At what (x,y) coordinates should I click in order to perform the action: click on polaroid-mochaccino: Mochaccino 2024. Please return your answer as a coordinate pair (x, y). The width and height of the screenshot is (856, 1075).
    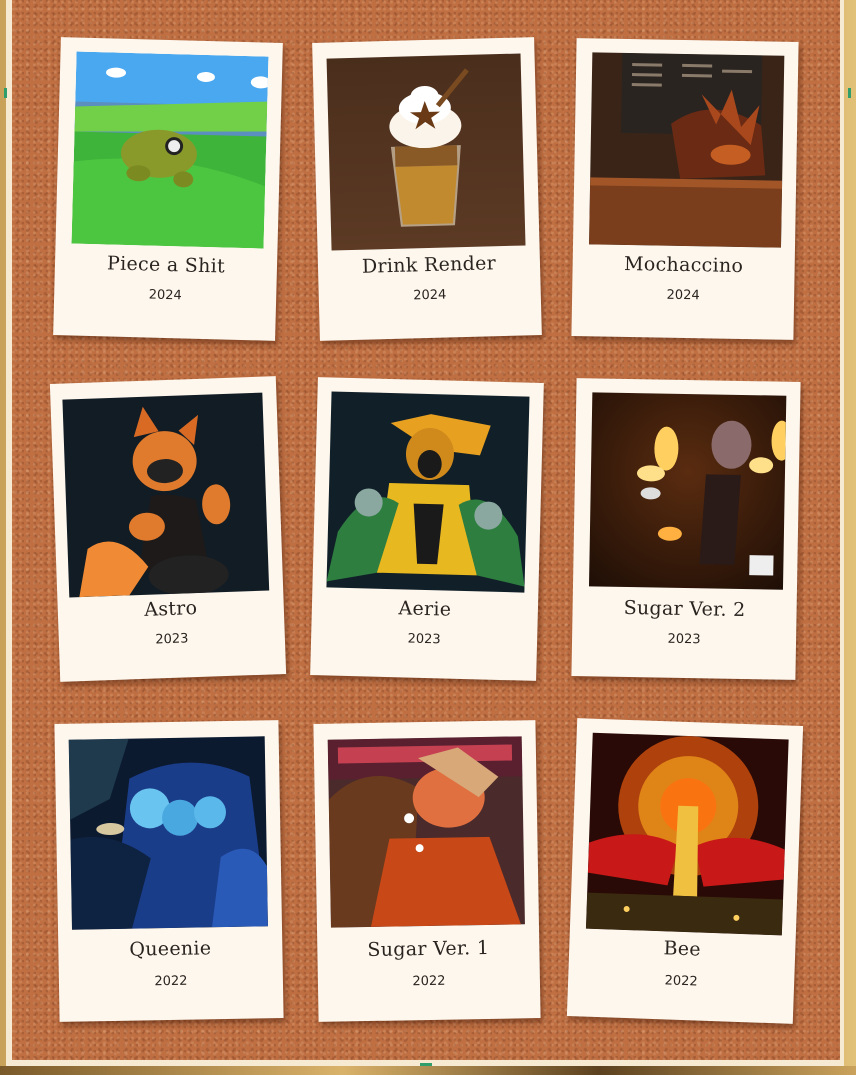
    Looking at the image, I should click on (685, 189).